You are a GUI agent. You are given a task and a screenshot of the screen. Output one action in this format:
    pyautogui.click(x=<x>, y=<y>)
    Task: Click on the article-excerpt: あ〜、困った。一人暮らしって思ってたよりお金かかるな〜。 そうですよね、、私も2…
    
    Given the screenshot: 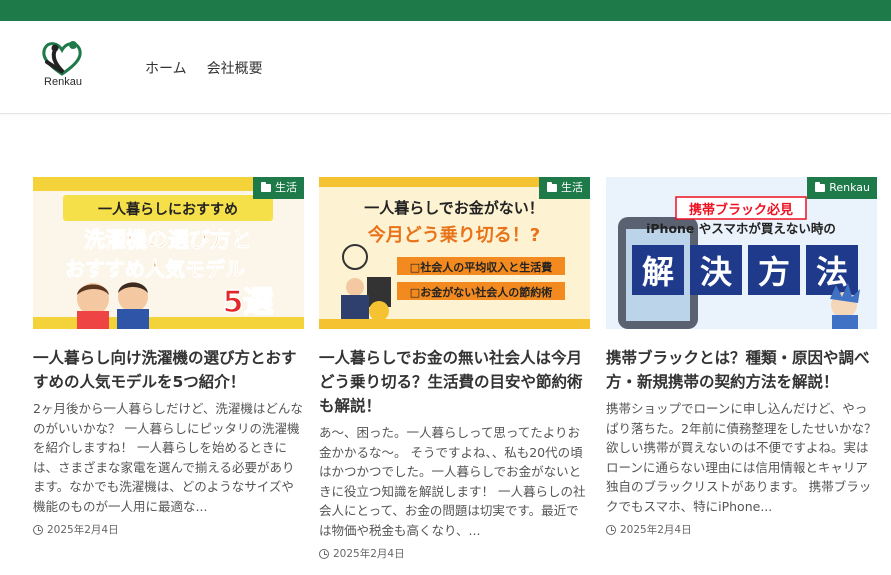 What is the action you would take?
    pyautogui.click(x=452, y=481)
    